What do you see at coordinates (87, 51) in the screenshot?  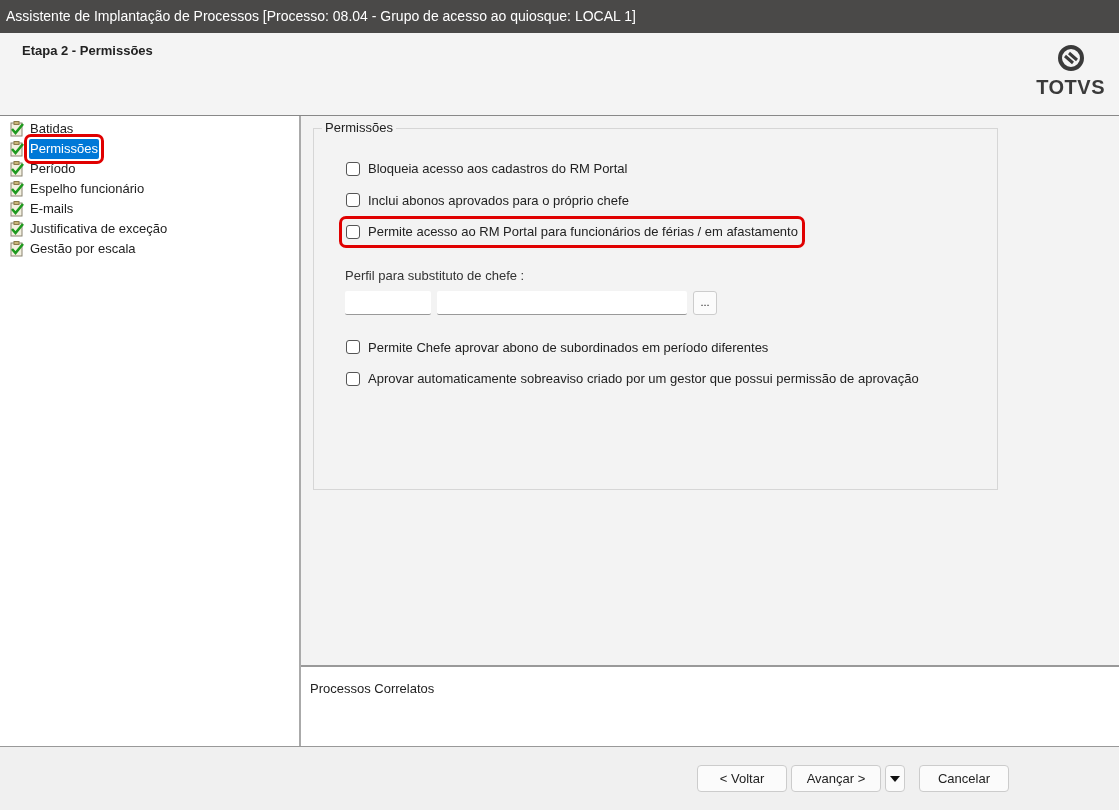 I see `step-title: Etapa 2 - Permissões` at bounding box center [87, 51].